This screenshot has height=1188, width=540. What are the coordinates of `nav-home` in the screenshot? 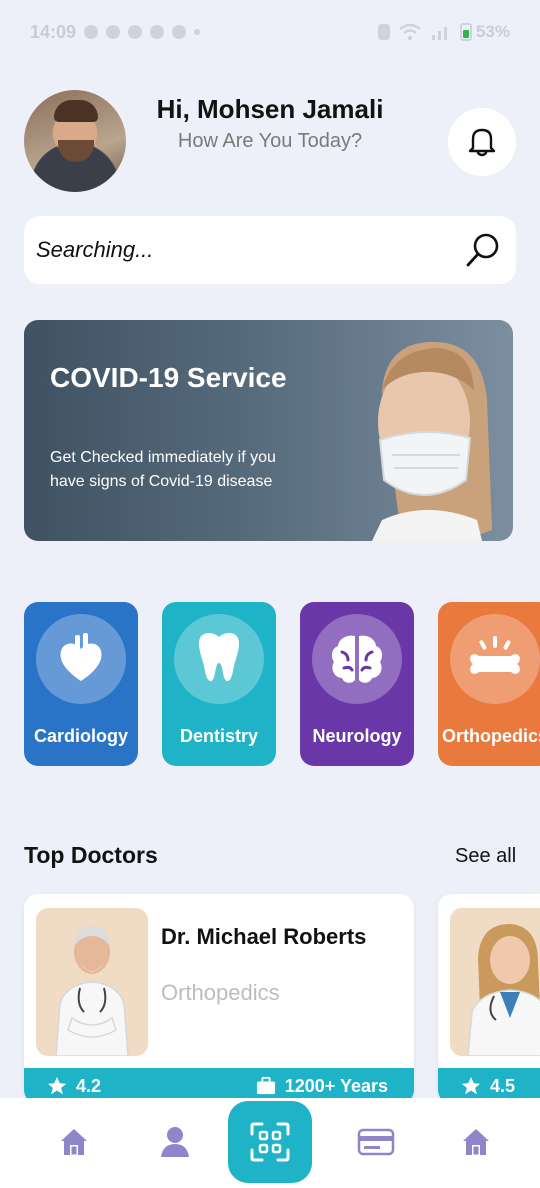 It's located at (74, 1142).